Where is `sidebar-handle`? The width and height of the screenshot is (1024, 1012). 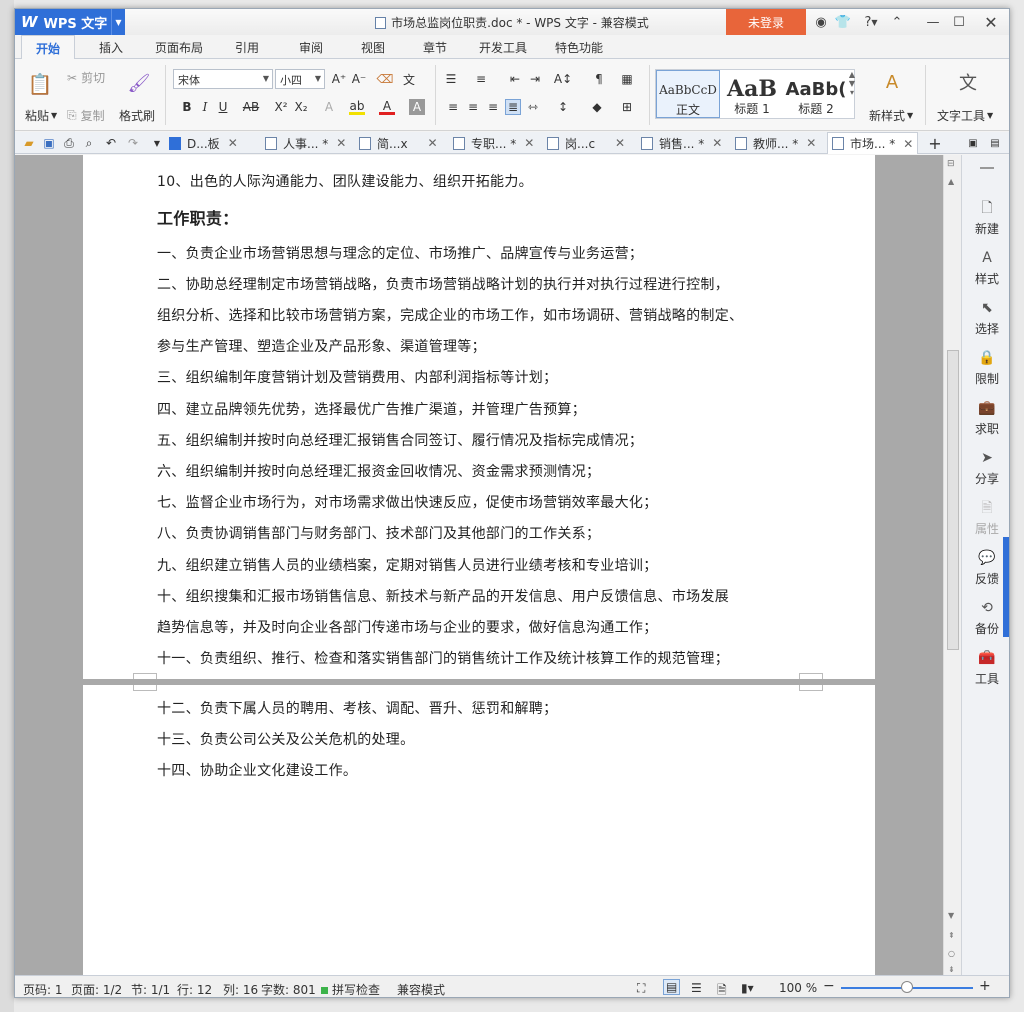 sidebar-handle is located at coordinates (987, 168).